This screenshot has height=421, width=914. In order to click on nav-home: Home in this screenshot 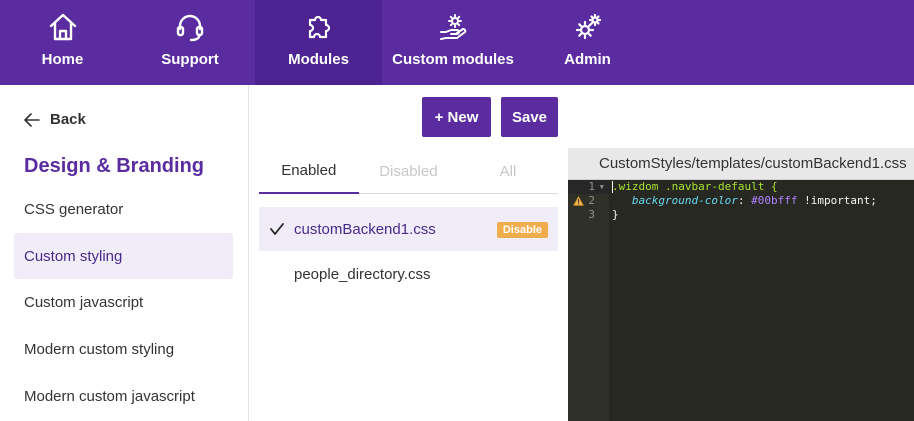, I will do `click(62, 42)`.